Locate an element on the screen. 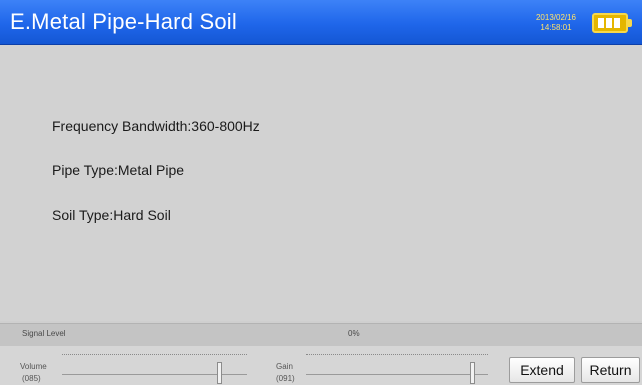 Image resolution: width=642 pixels, height=385 pixels. return-button: Return is located at coordinates (610, 370).